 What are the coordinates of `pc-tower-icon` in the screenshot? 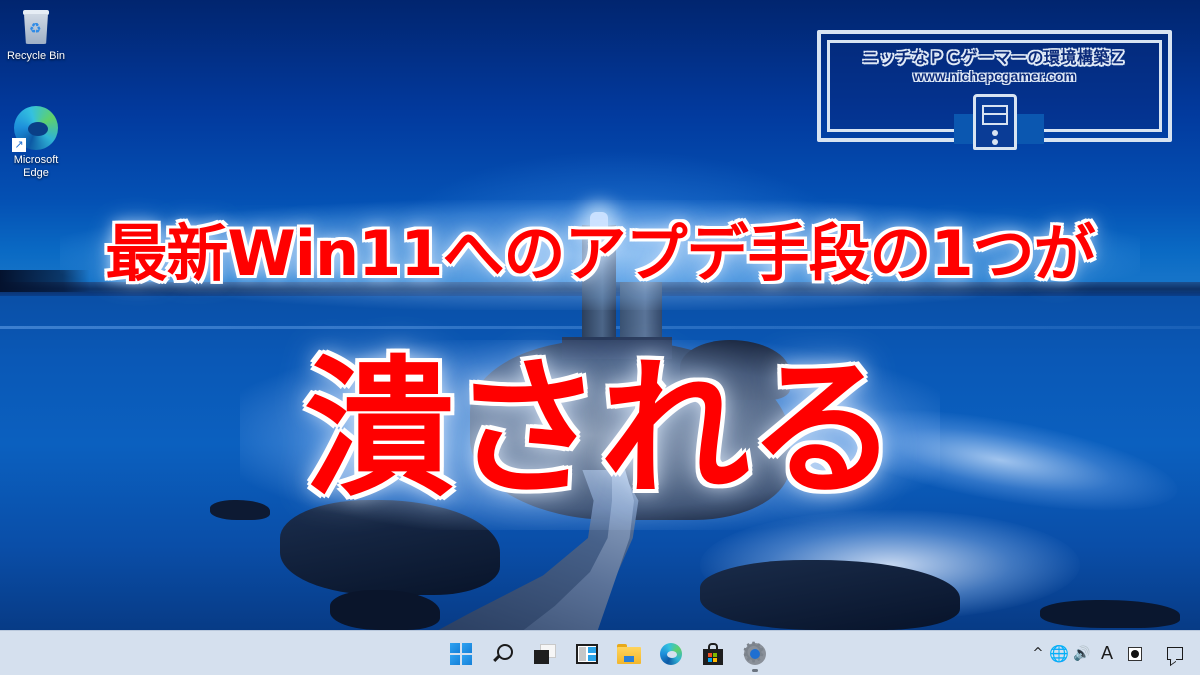 It's located at (995, 122).